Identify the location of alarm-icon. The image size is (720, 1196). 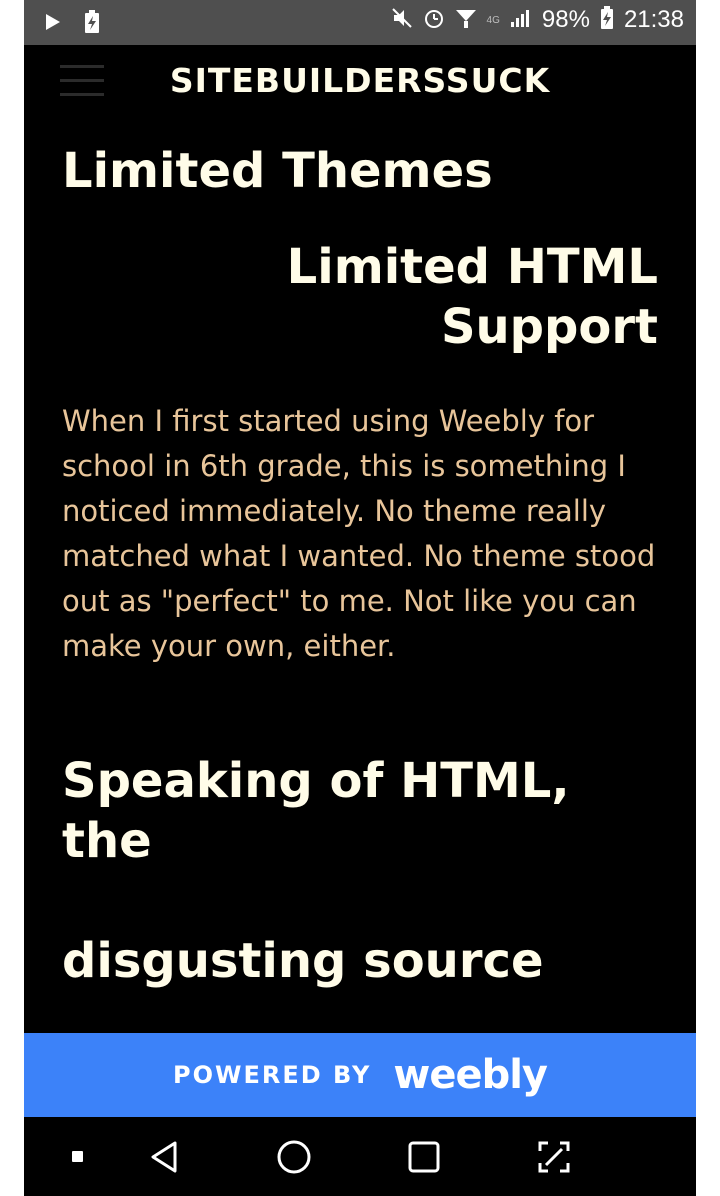
(434, 20).